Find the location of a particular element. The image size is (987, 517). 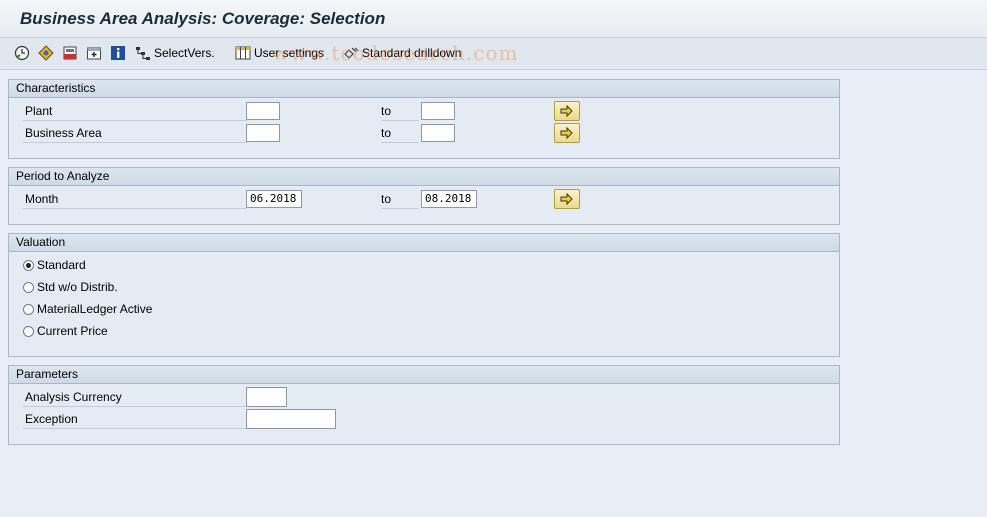

save-variant-icon is located at coordinates (70, 53).